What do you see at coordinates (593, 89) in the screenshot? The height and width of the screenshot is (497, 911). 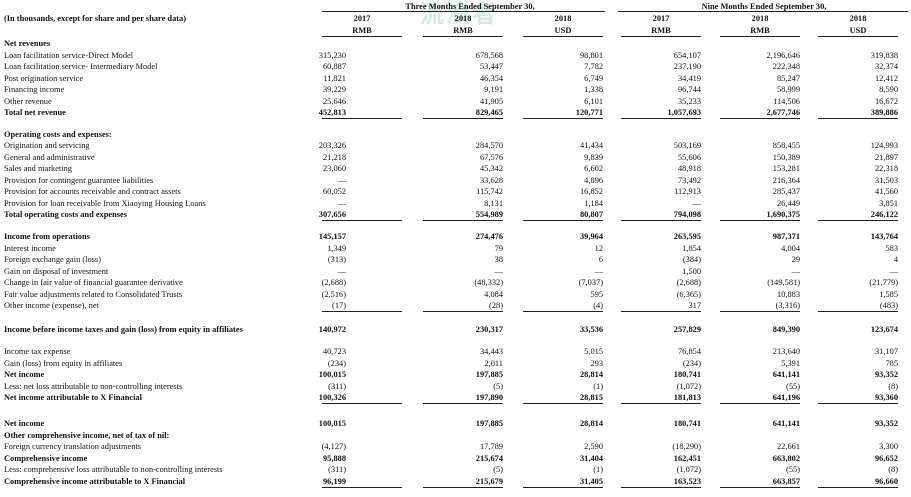 I see `row-value: 1,338` at bounding box center [593, 89].